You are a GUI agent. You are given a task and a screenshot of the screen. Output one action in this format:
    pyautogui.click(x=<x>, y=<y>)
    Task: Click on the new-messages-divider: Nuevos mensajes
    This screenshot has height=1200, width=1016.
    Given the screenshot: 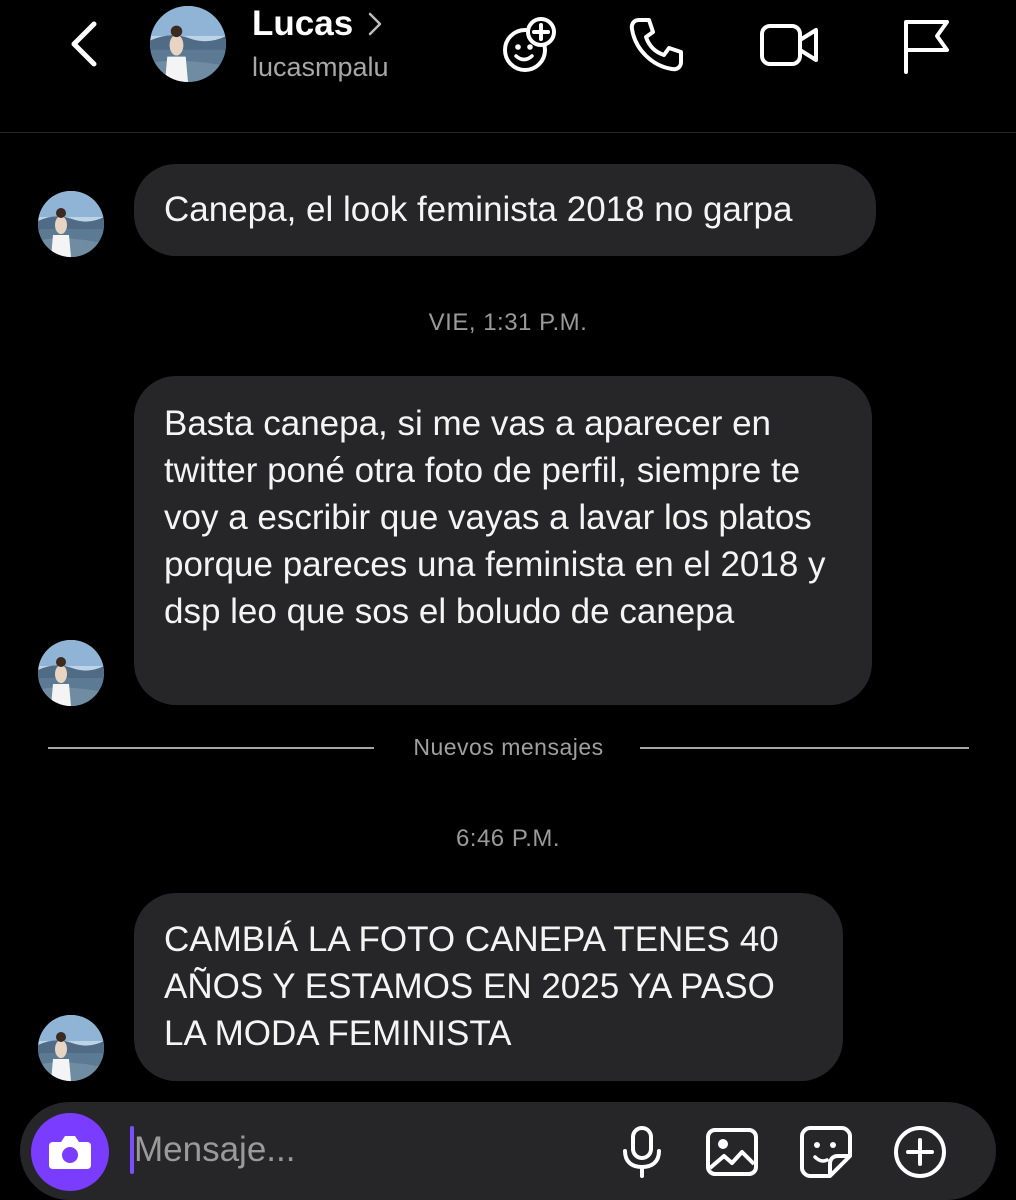 What is the action you would take?
    pyautogui.click(x=508, y=748)
    